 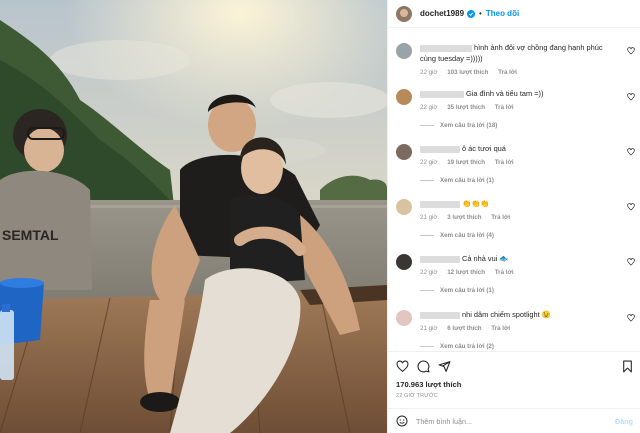 I want to click on comment-body: nhi dâm chiếm spotlight 😉, so click(x=520, y=314).